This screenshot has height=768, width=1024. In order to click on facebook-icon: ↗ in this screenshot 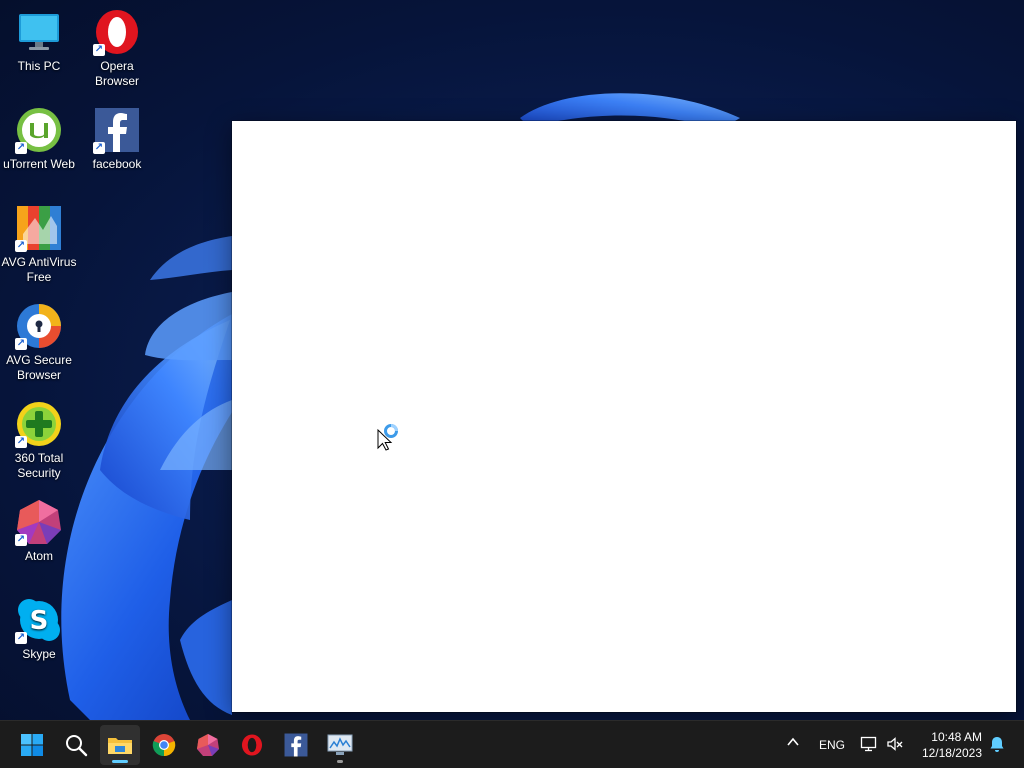, I will do `click(117, 130)`.